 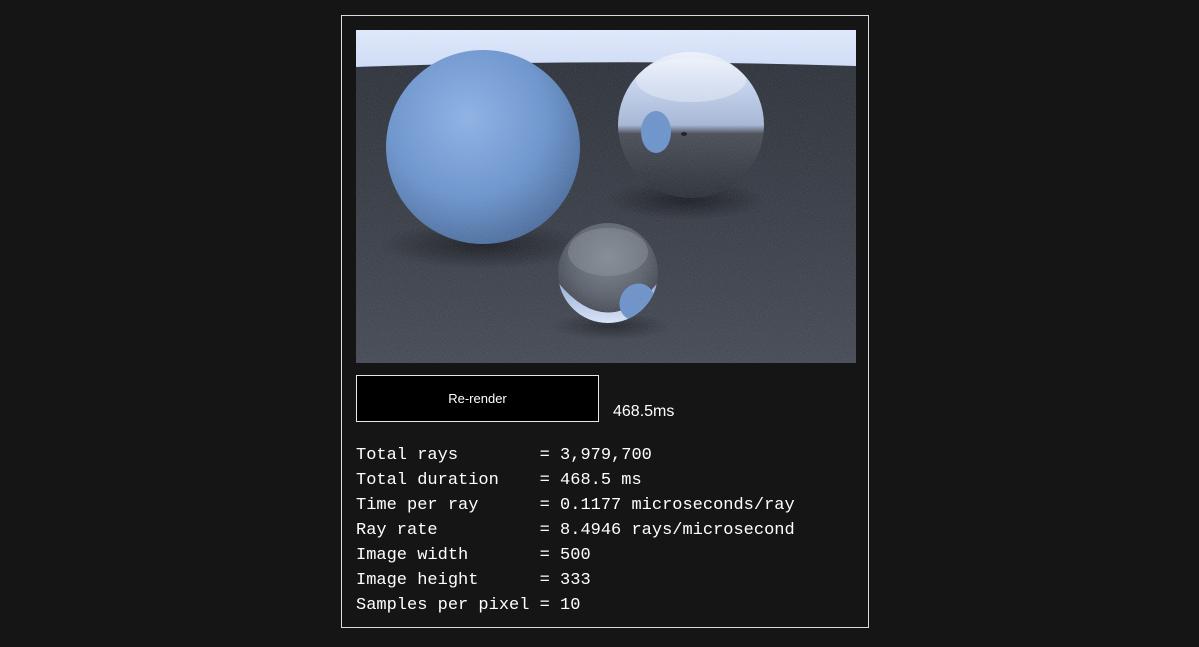 What do you see at coordinates (448, 530) in the screenshot?
I see `stat-label: Ray rate` at bounding box center [448, 530].